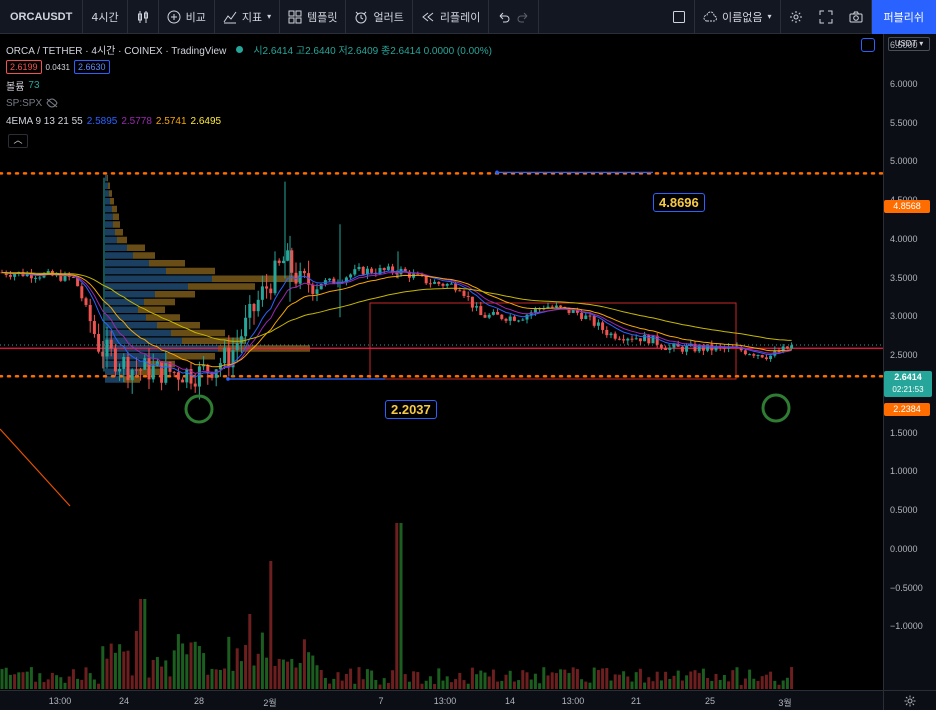 Image resolution: width=936 pixels, height=710 pixels. I want to click on time-axis: 13:00 24 28 2월 7 13:00 14 13:00 21 25 3월, so click(441, 700).